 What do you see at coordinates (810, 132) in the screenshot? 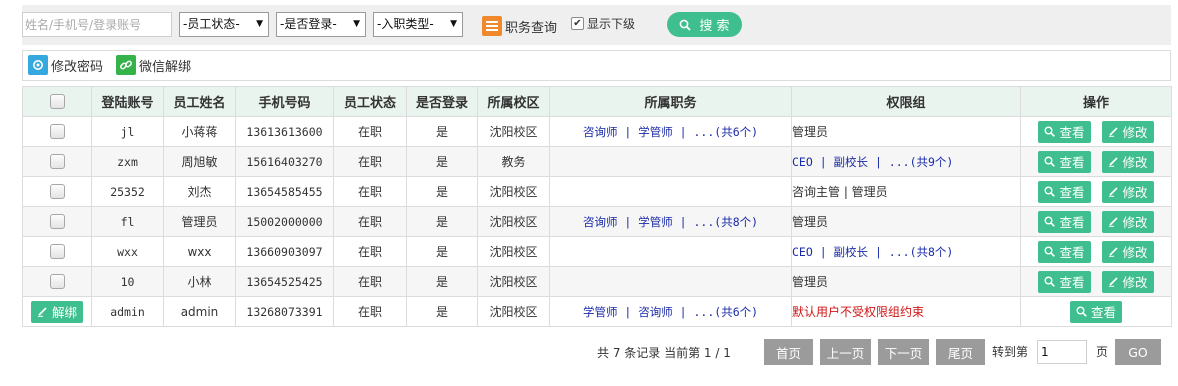
I see `permission-groups: 管理员` at bounding box center [810, 132].